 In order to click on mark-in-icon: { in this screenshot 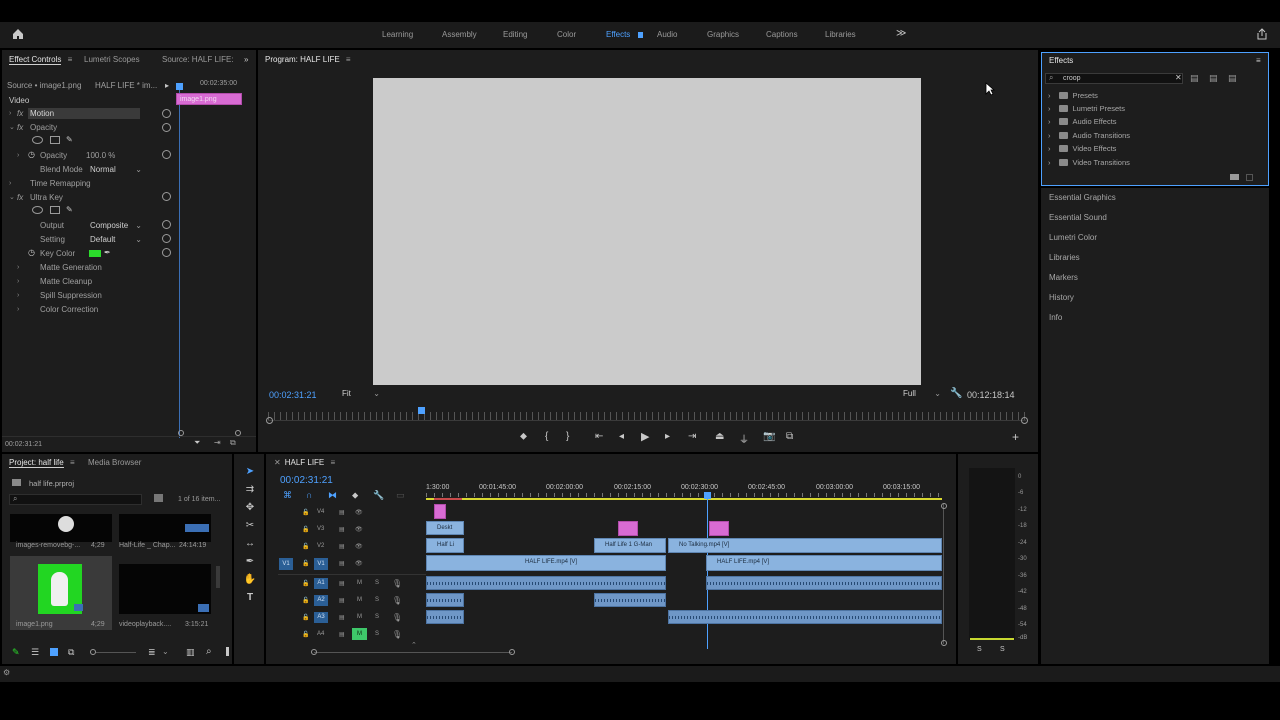, I will do `click(546, 436)`.